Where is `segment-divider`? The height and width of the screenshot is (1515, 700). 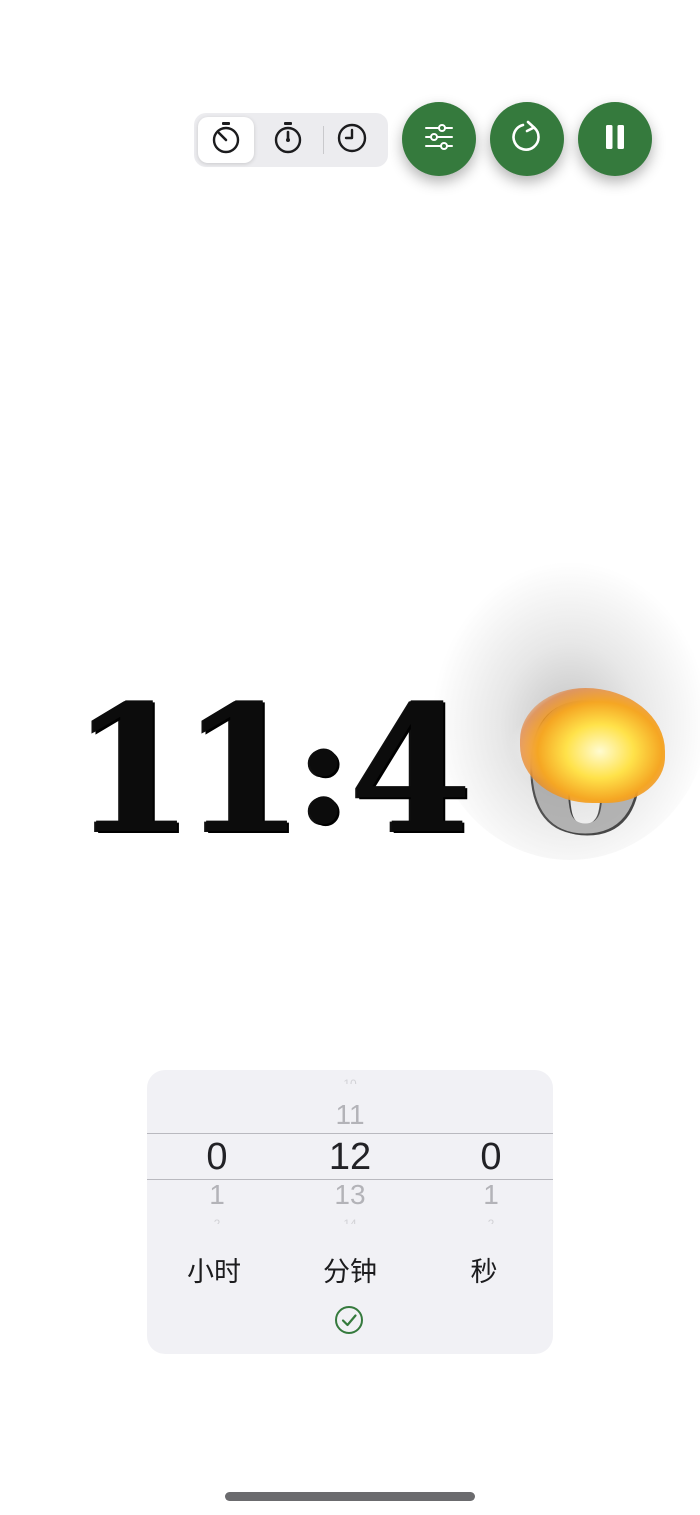
segment-divider is located at coordinates (323, 140).